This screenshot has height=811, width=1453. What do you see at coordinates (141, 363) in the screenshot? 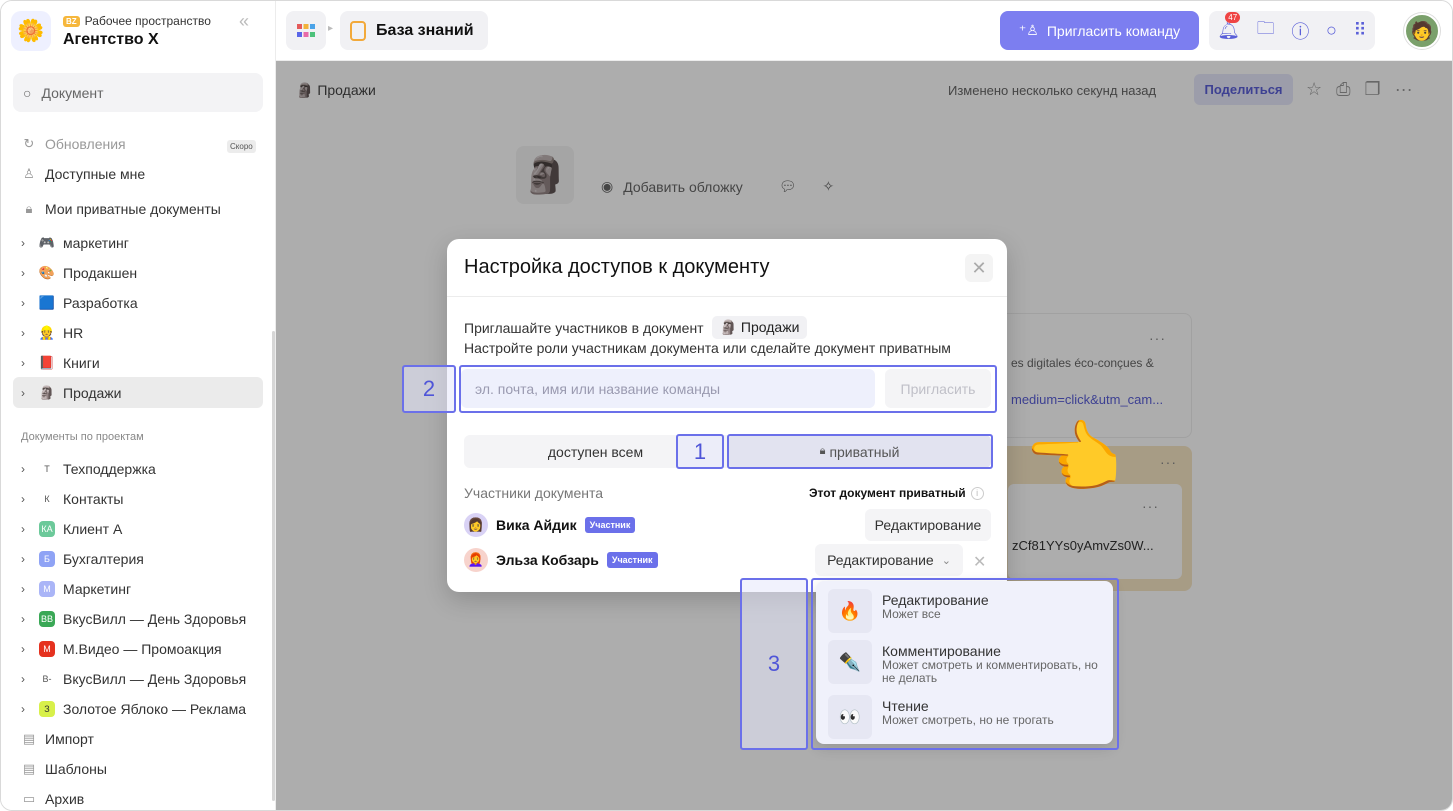
I see `sidebar-item-space: › 📕 Книги` at bounding box center [141, 363].